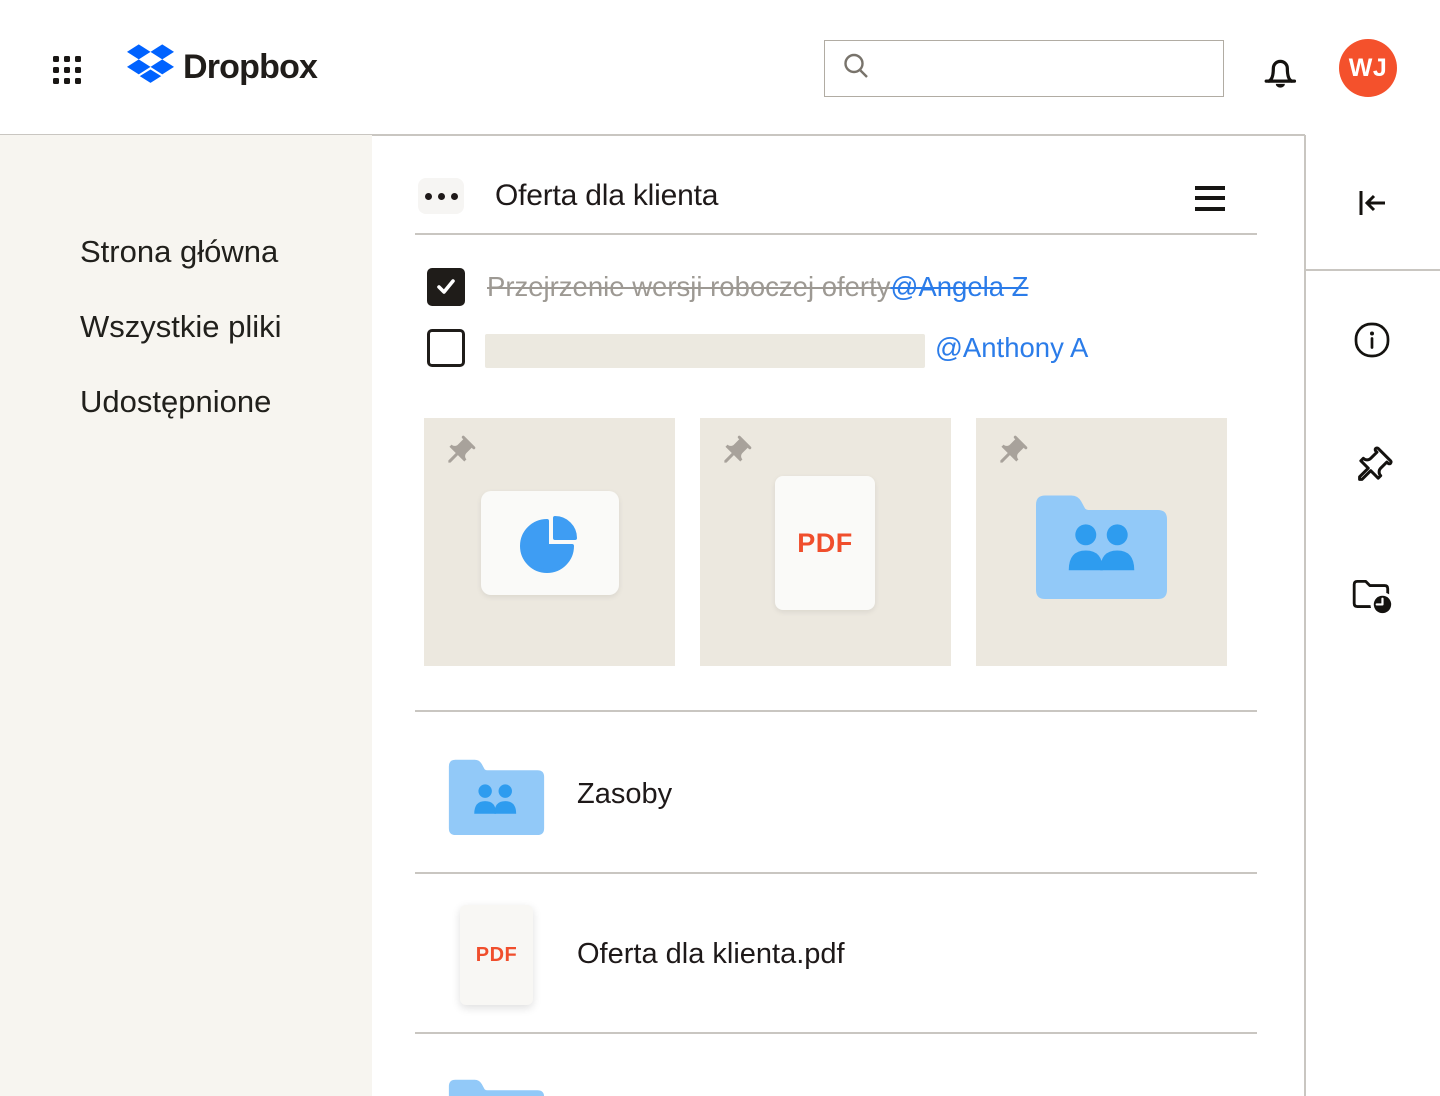  I want to click on file-row-oferta-pdf: PDF Oferta dla klienta.pdf, so click(836, 952).